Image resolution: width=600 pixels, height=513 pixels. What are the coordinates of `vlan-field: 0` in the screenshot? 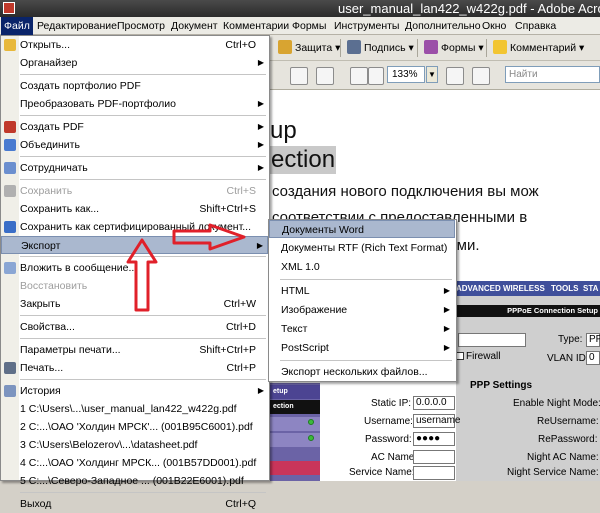 It's located at (593, 358).